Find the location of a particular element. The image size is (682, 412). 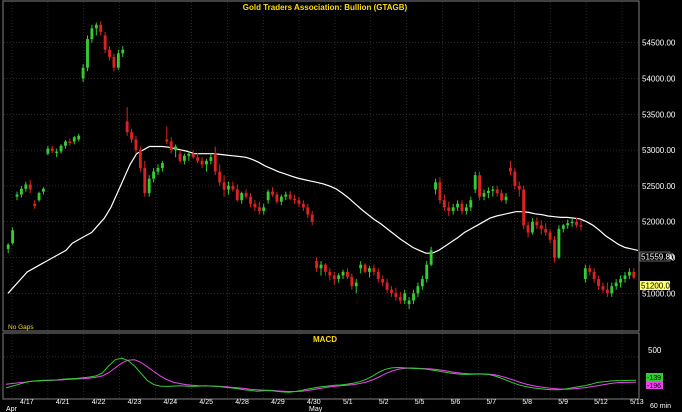

x-tick-label: 5/5 is located at coordinates (420, 402).